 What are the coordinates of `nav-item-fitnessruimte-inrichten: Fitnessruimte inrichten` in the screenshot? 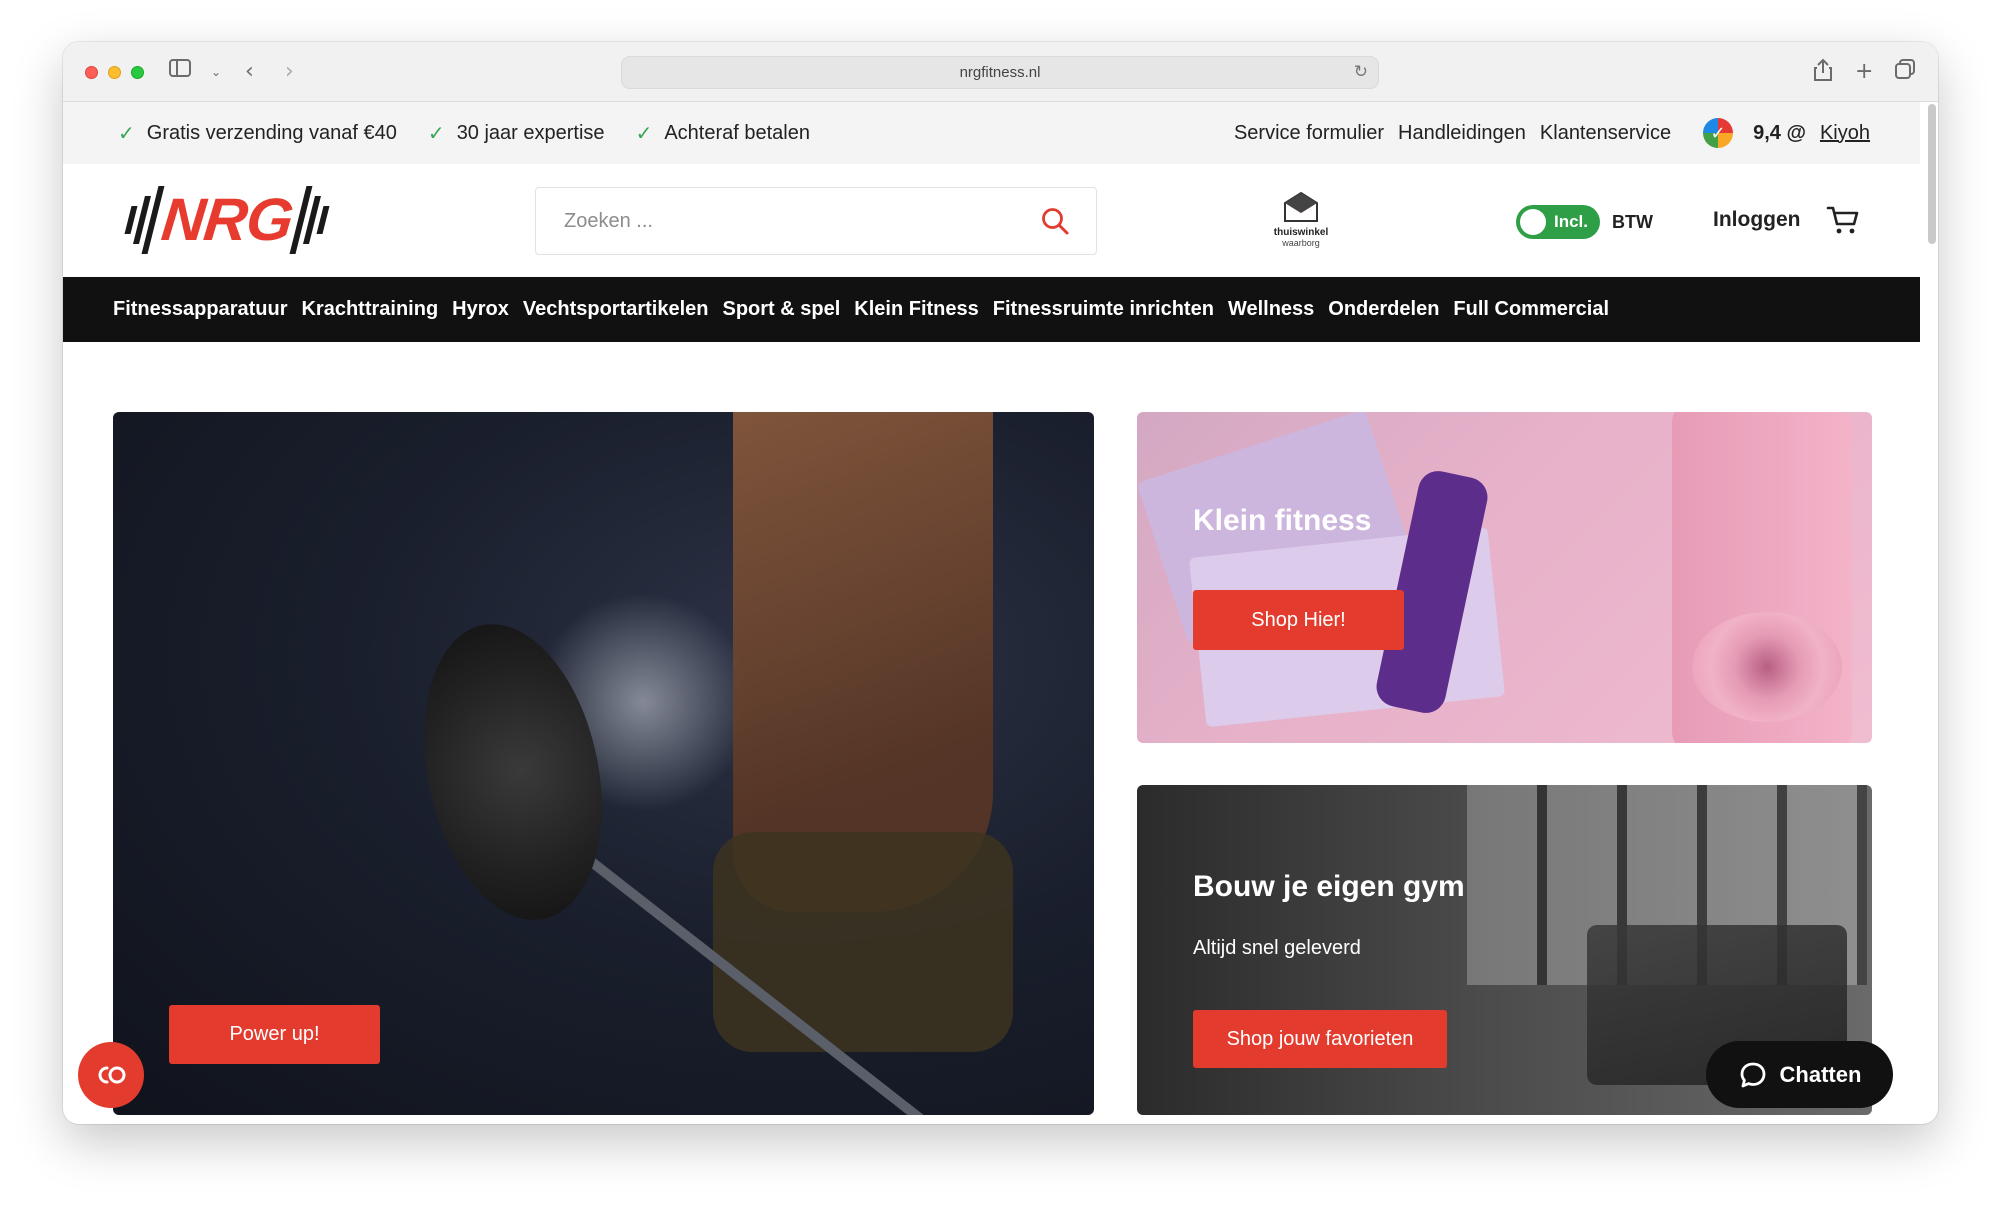 It's located at (1103, 309).